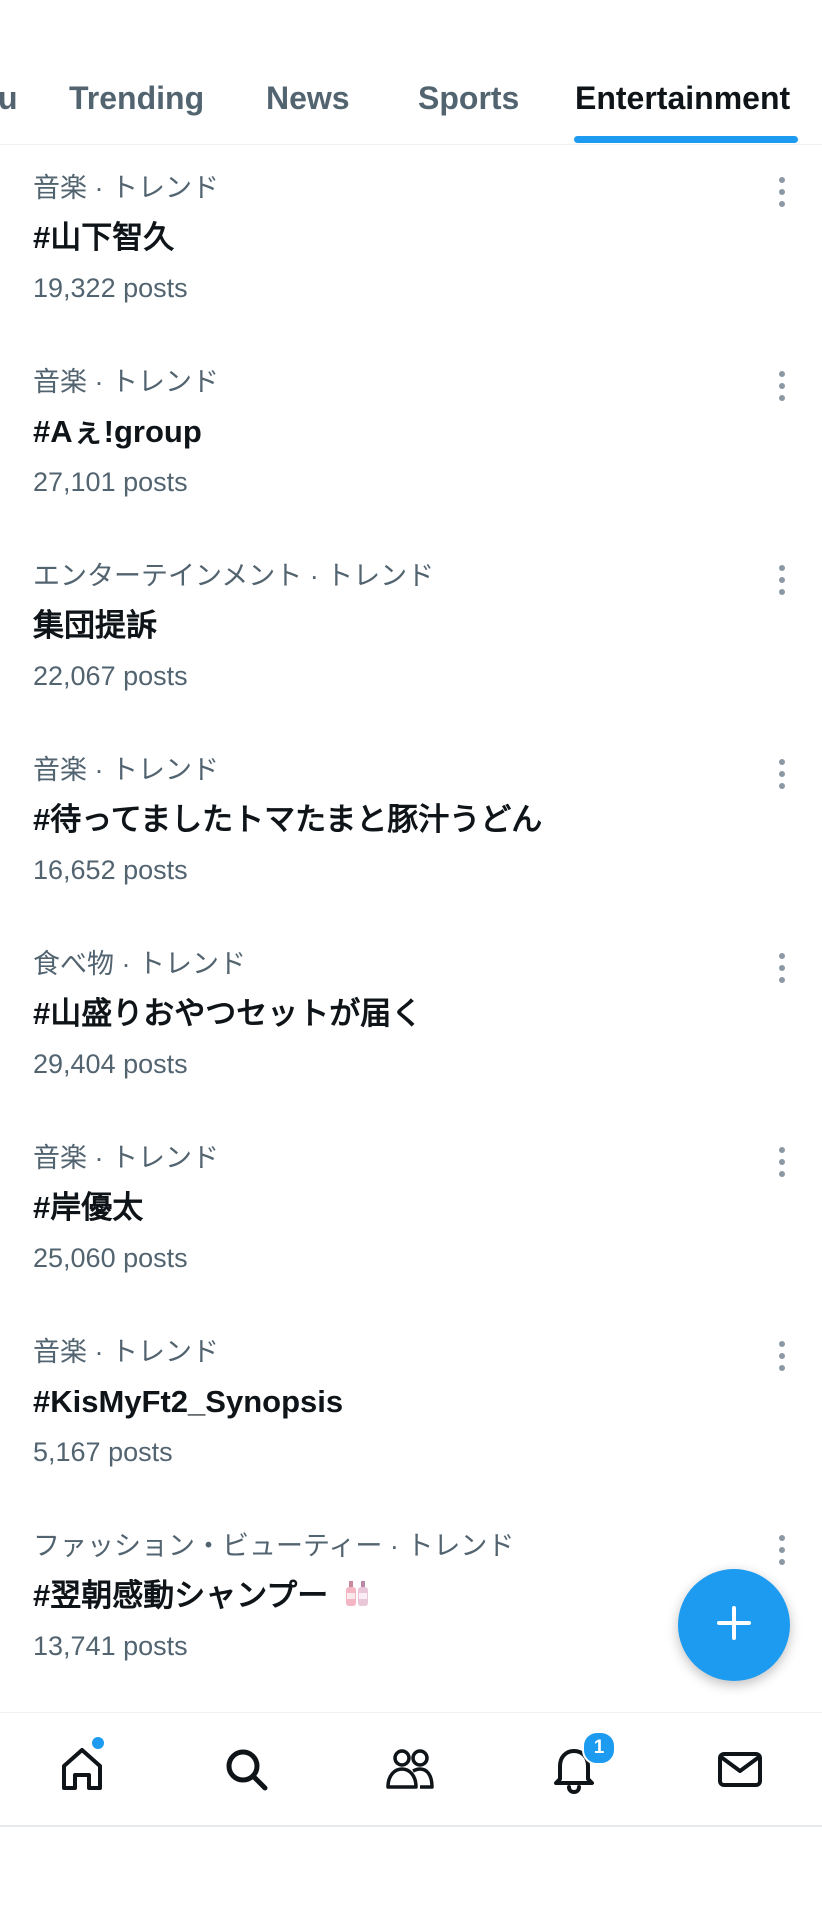 This screenshot has width=822, height=1920. What do you see at coordinates (110, 1064) in the screenshot?
I see `trend-post-count: 29,404 posts` at bounding box center [110, 1064].